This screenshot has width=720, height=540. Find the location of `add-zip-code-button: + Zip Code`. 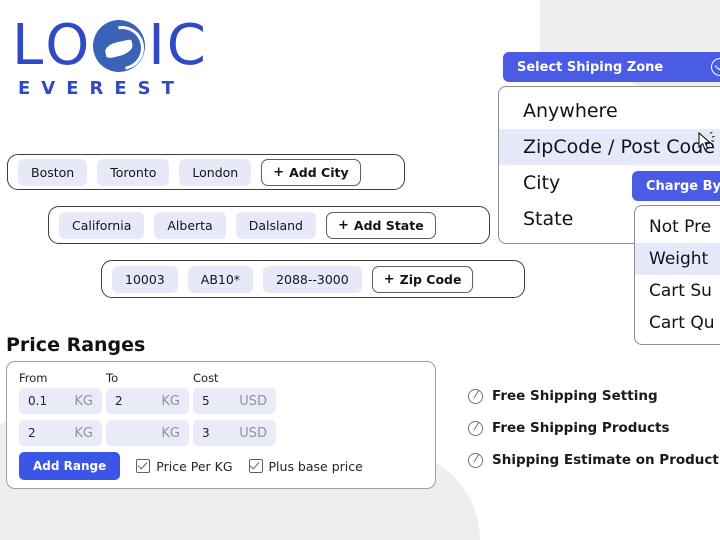

add-zip-code-button: + Zip Code is located at coordinates (422, 279).